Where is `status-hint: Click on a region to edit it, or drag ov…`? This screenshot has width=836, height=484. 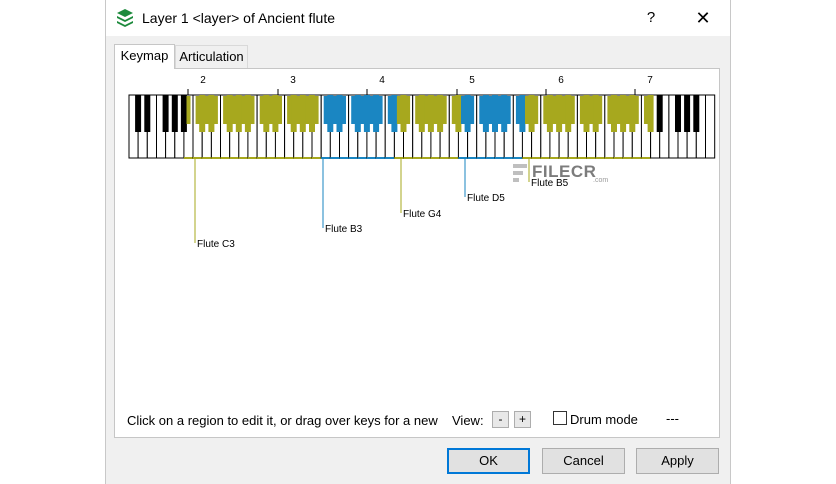
status-hint: Click on a region to edit it, or drag ov… is located at coordinates (282, 420).